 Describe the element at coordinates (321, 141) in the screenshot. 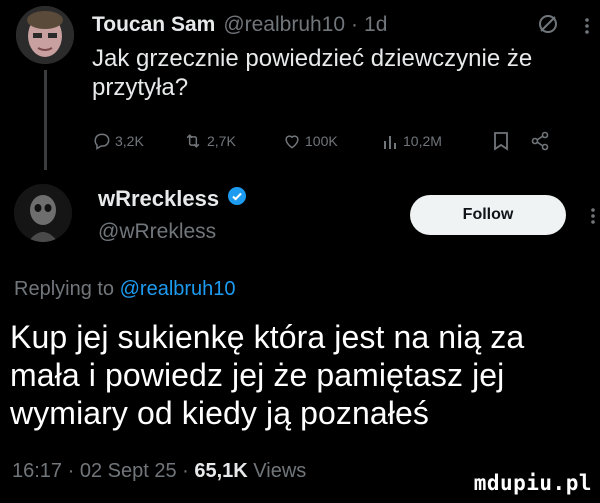

I see `like-count: 100K` at that location.